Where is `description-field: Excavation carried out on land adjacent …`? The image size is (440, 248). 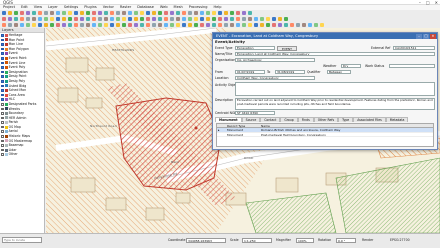 description-field: Excavation carried out on land adjacent … is located at coordinates (335, 104).